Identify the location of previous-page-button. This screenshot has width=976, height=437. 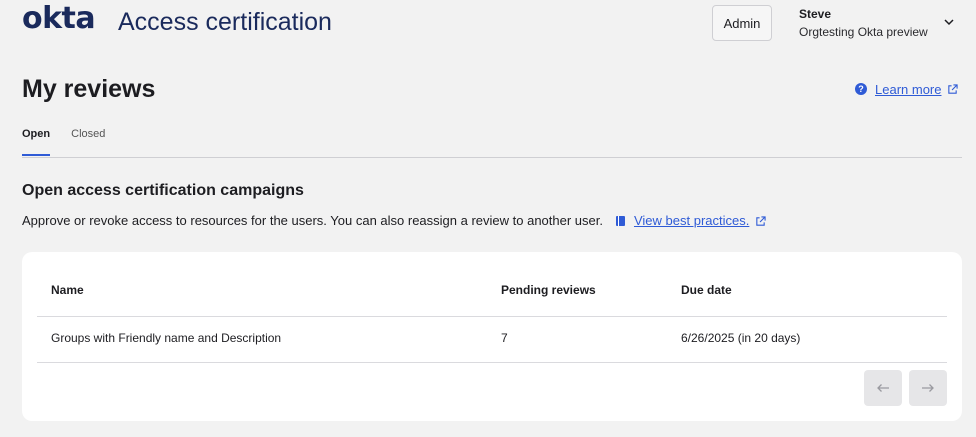
(883, 388).